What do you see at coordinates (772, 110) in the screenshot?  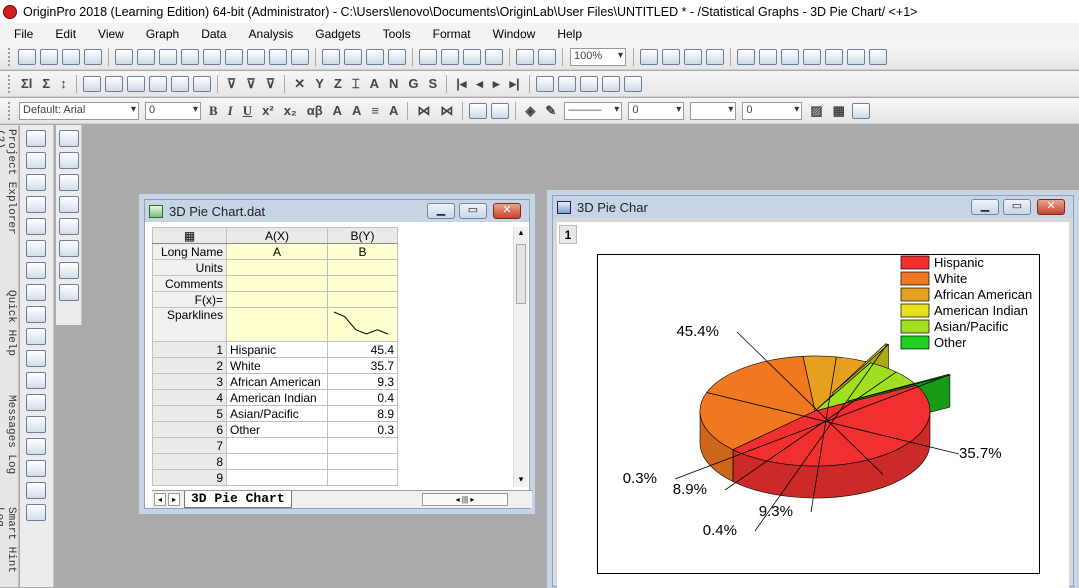 I see `size-select: 0` at bounding box center [772, 110].